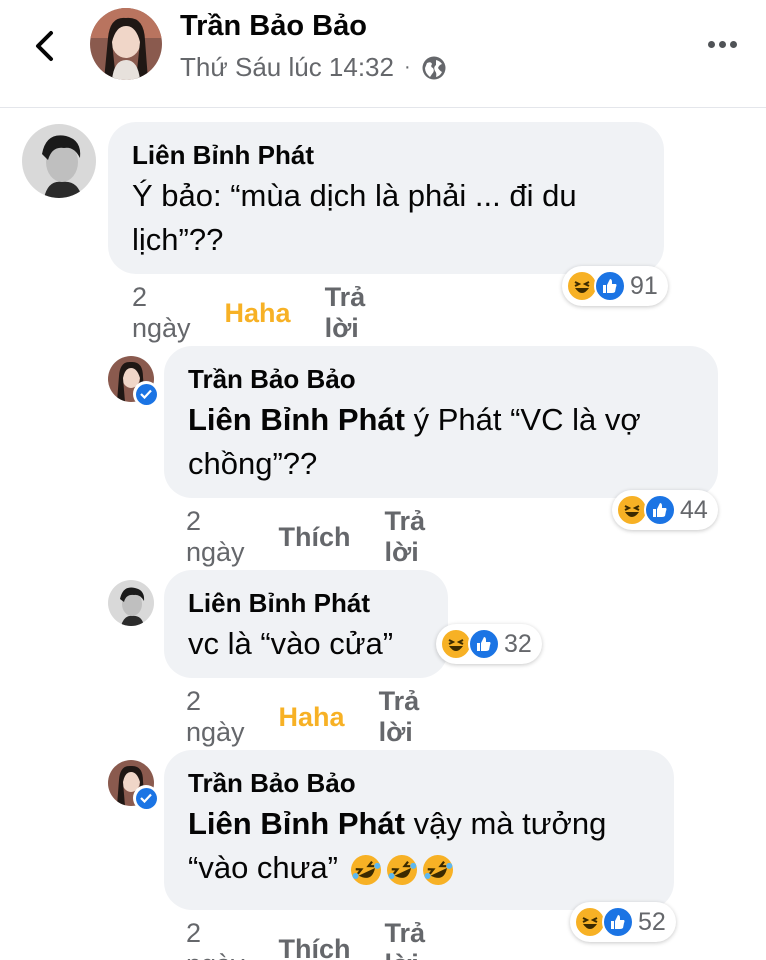 Image resolution: width=766 pixels, height=960 pixels. What do you see at coordinates (644, 285) in the screenshot?
I see `reaction-count: 91` at bounding box center [644, 285].